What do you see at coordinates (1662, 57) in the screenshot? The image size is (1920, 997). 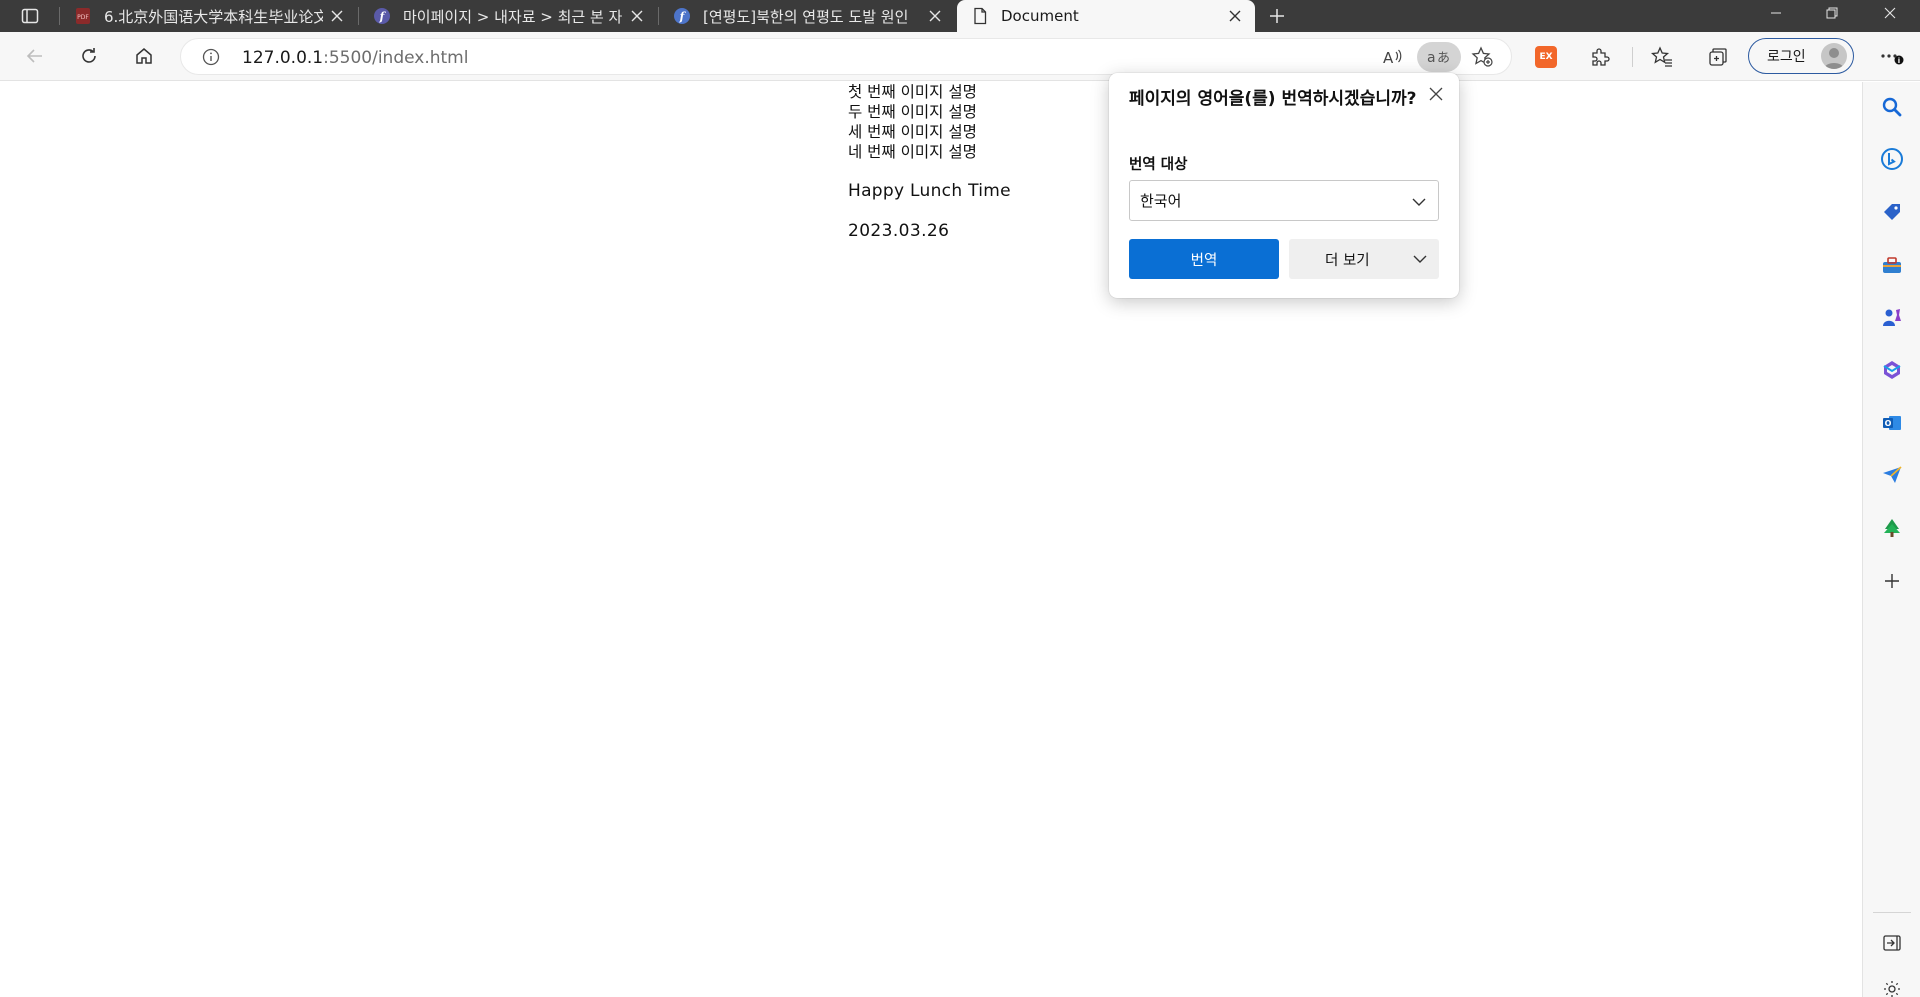 I see `favorites-button` at bounding box center [1662, 57].